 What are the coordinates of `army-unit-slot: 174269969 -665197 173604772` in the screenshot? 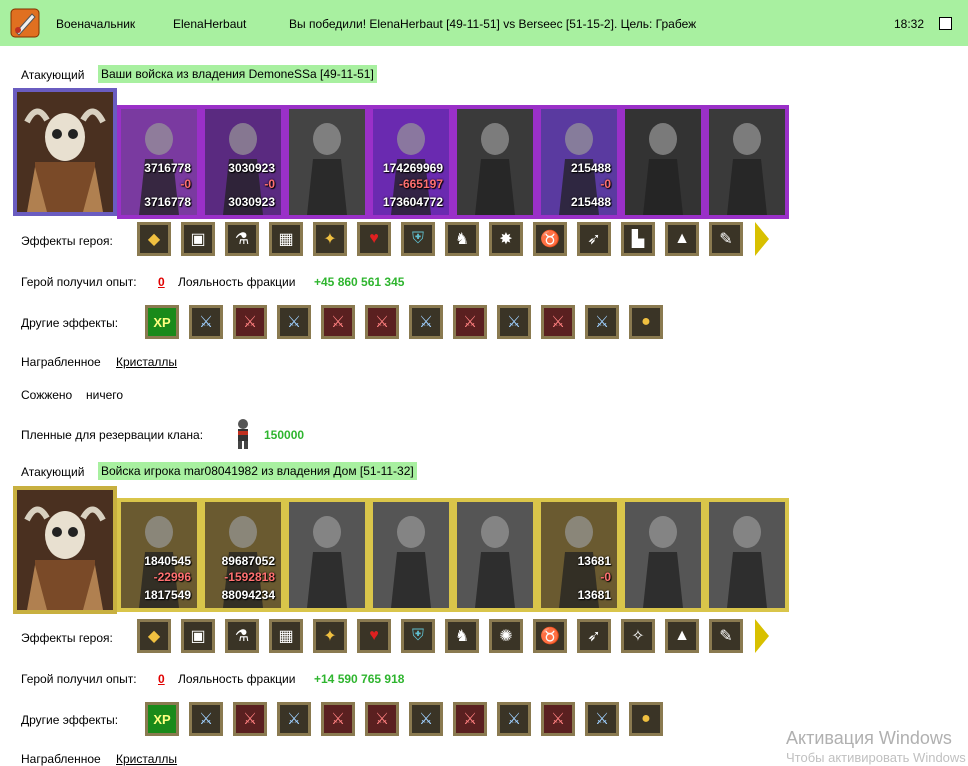 It's located at (411, 162).